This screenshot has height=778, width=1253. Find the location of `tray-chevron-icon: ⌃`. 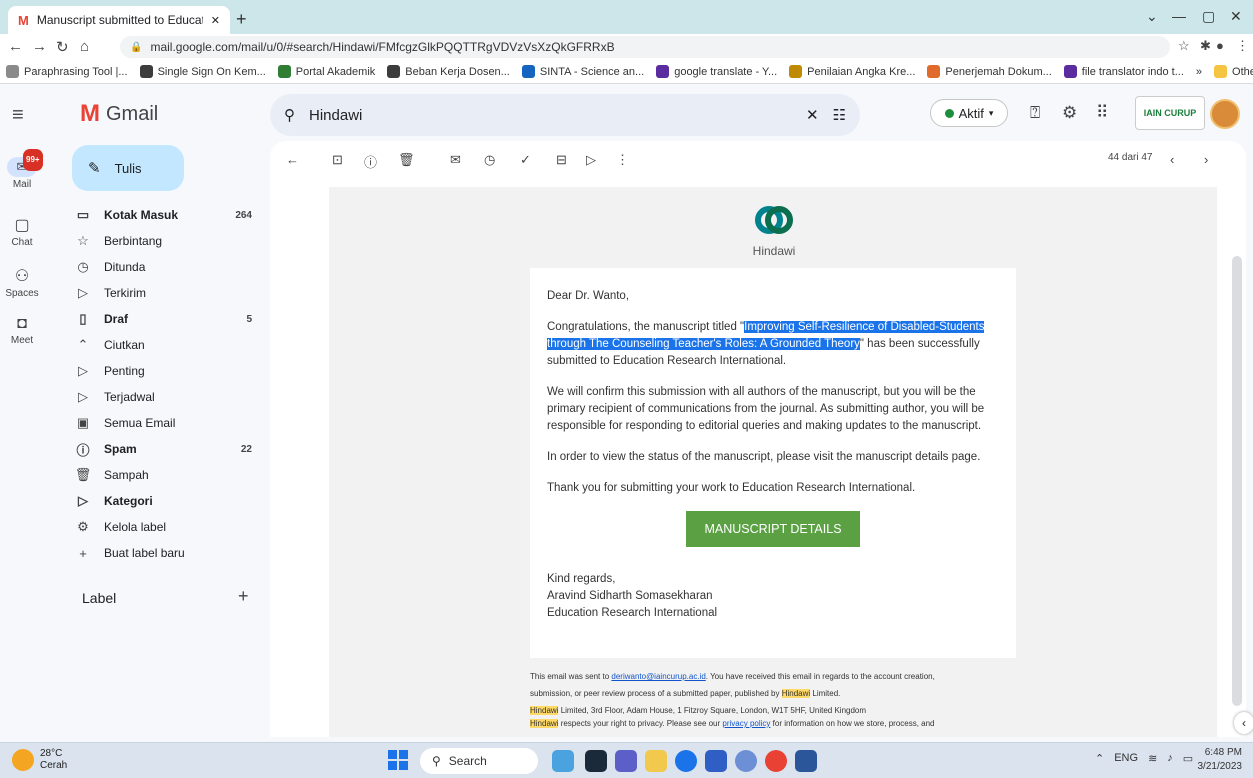

tray-chevron-icon: ⌃ is located at coordinates (1099, 758).